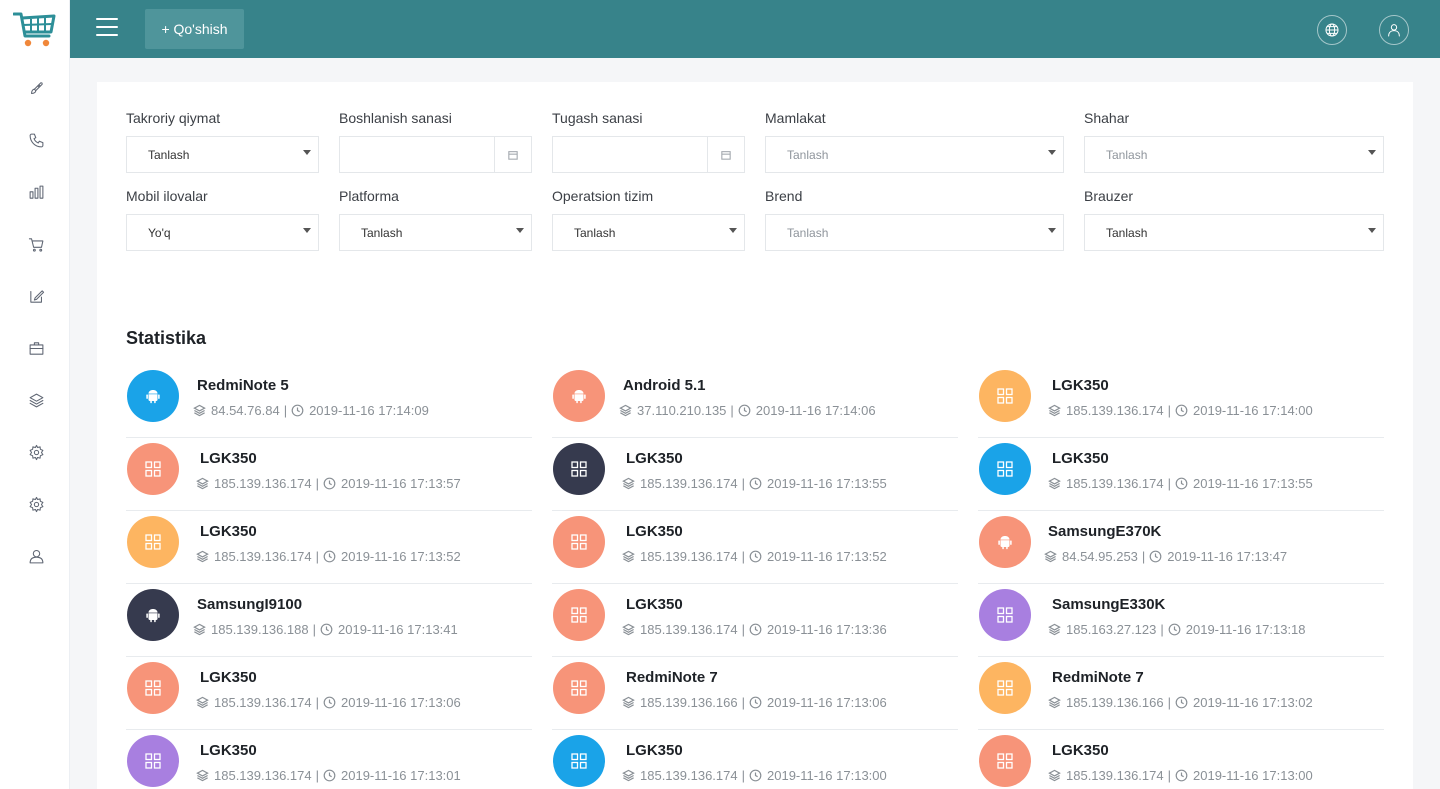 Image resolution: width=1440 pixels, height=789 pixels. What do you see at coordinates (159, 232) in the screenshot?
I see `mobile-apps-value: Yo'q` at bounding box center [159, 232].